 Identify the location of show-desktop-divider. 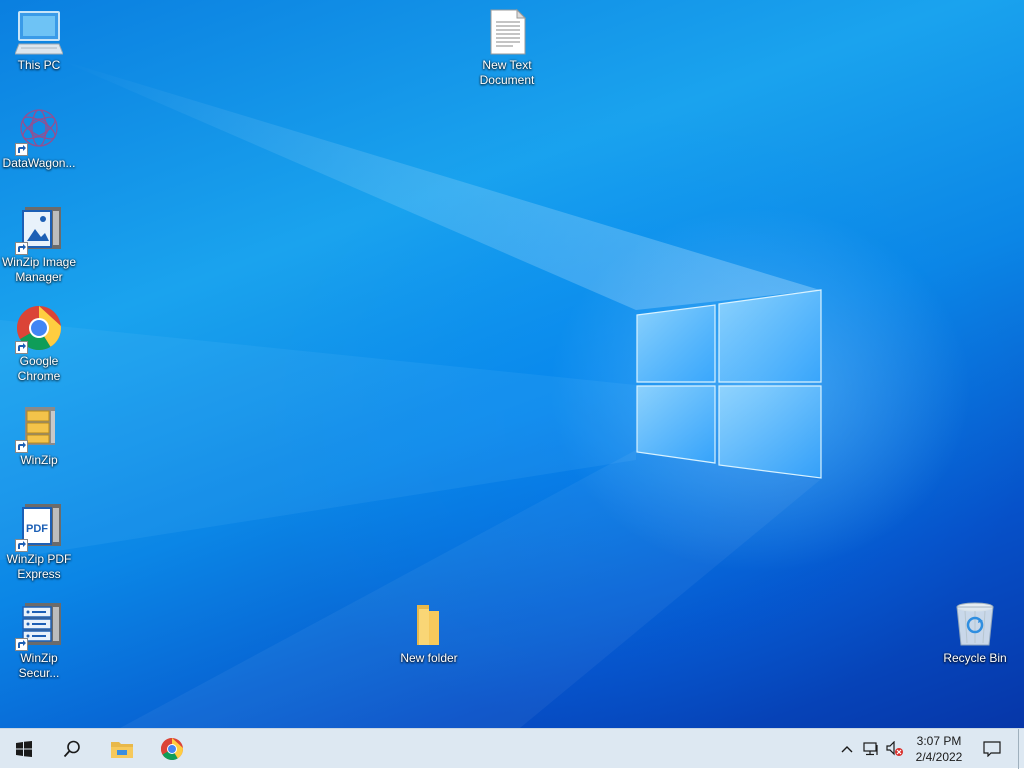
(1018, 749).